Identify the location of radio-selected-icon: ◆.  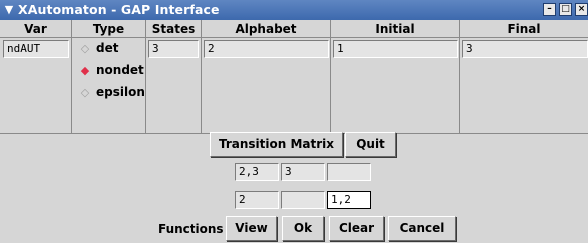
(85, 70).